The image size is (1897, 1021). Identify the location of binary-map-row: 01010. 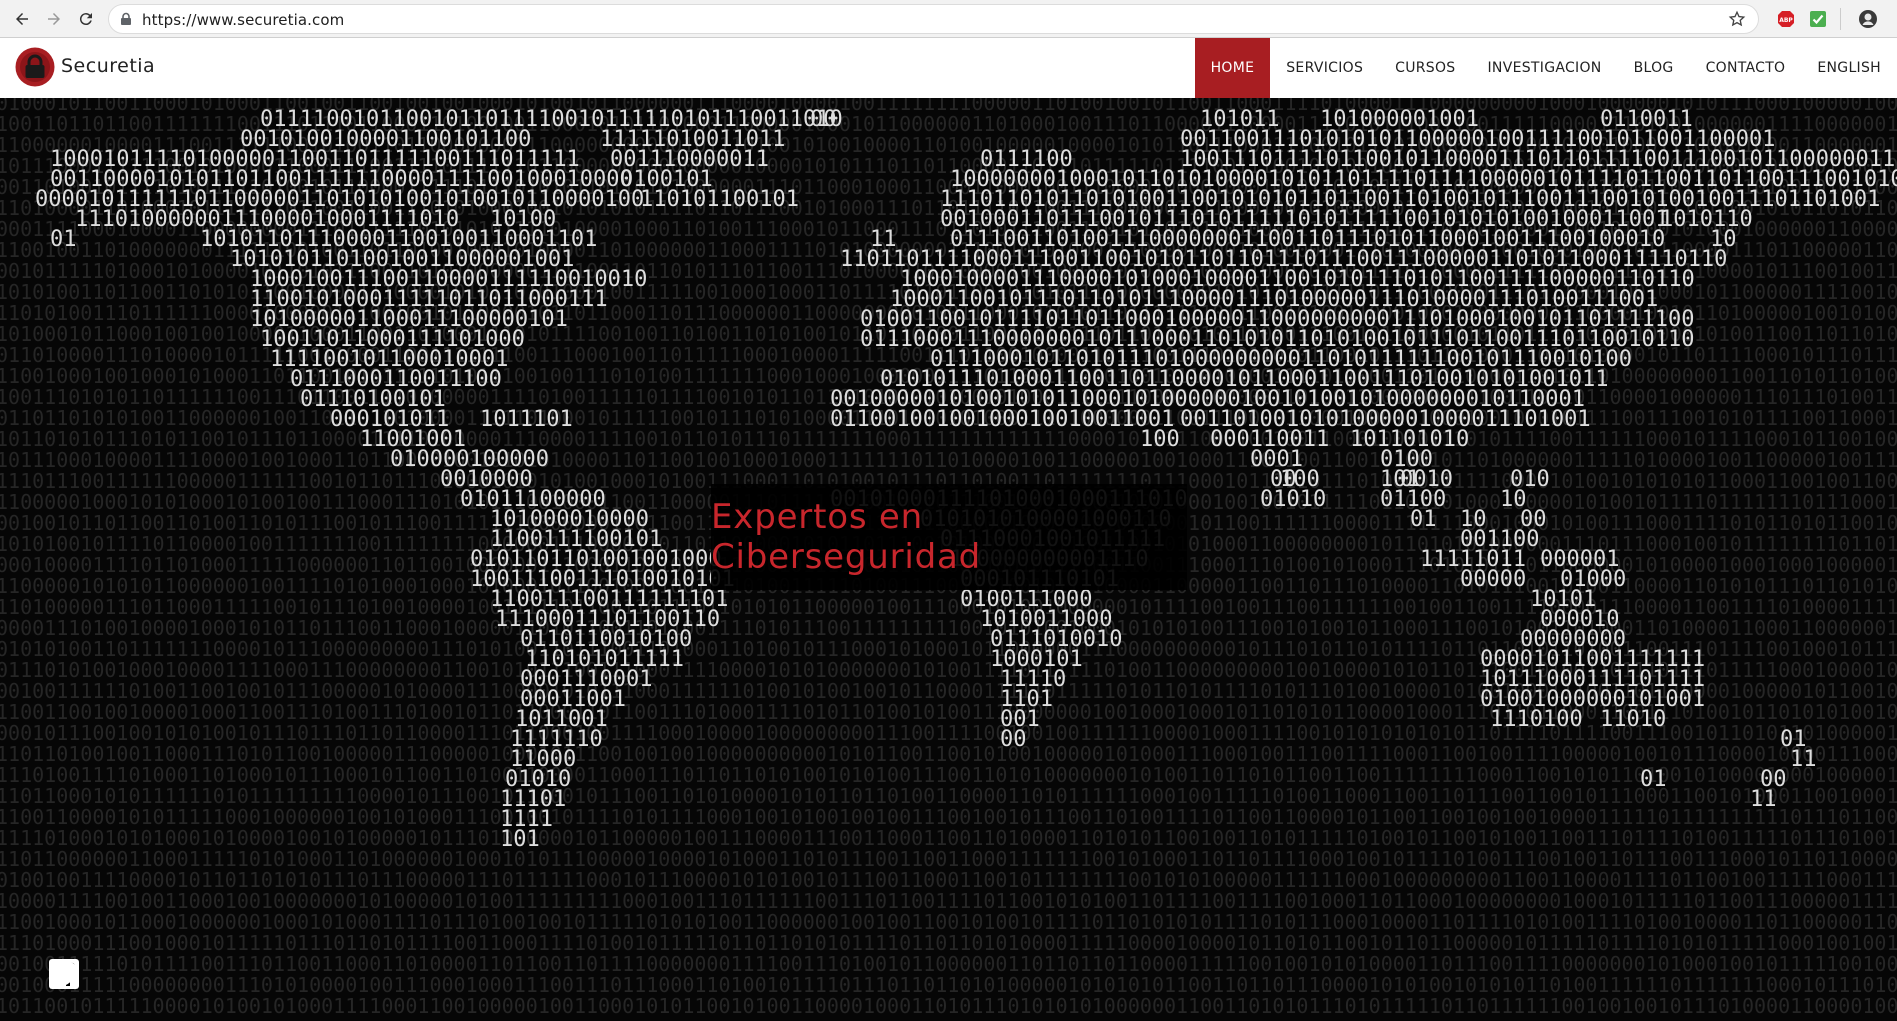
(1293, 499).